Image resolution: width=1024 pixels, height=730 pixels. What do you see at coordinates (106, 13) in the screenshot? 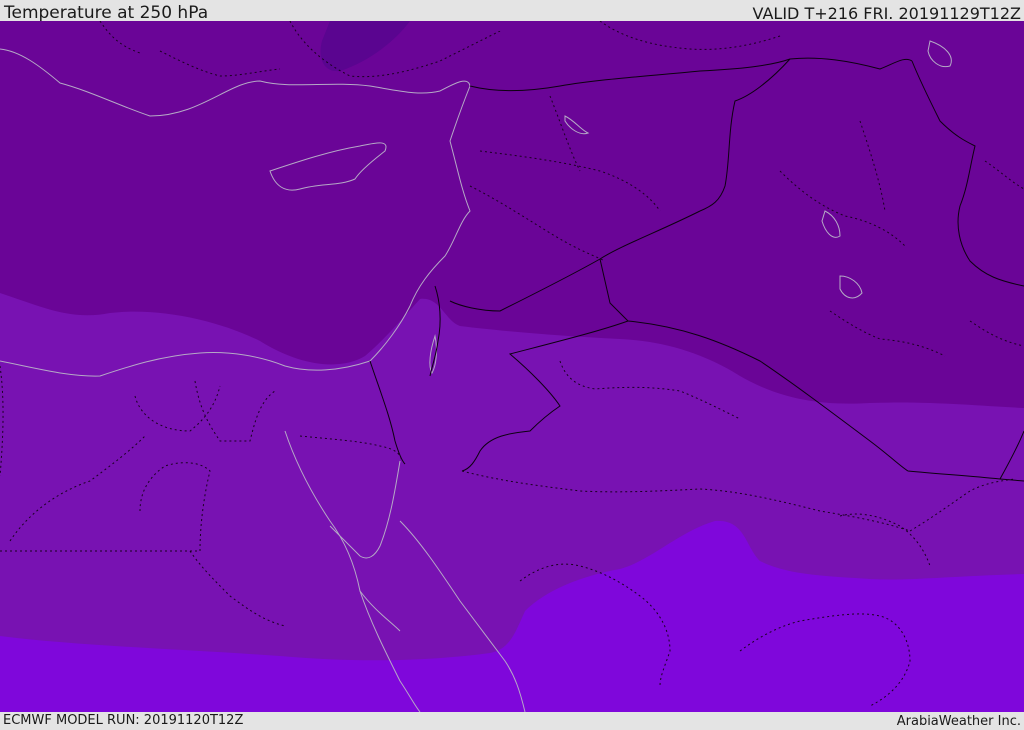
I see `map-title: Temperature at 250 hPa` at bounding box center [106, 13].